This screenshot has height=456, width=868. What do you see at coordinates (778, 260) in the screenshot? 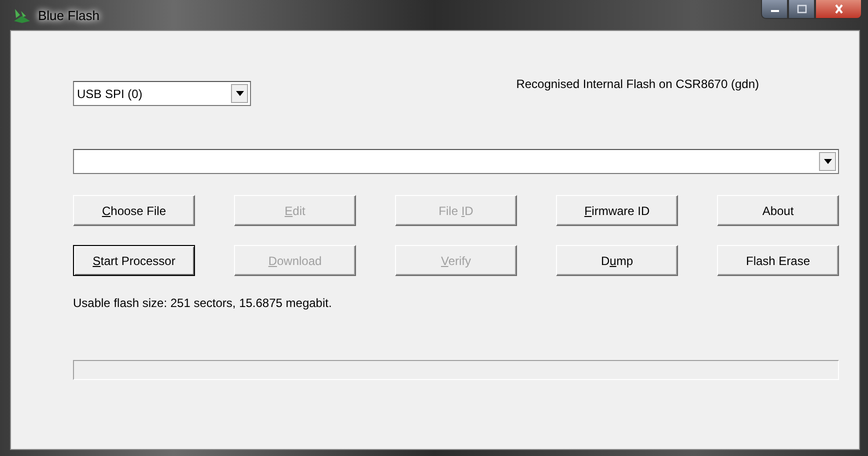
I see `action-button: Flash Erase` at bounding box center [778, 260].